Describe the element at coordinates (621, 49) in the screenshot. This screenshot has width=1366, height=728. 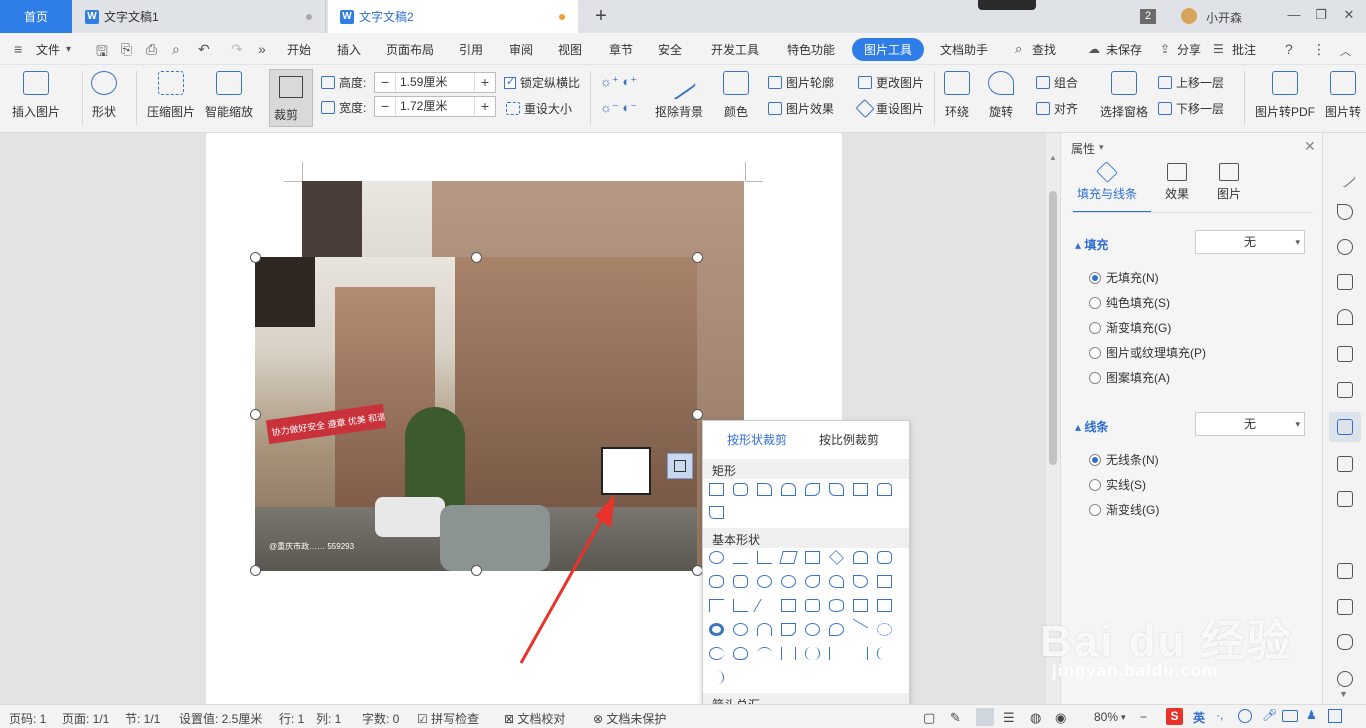
I see `menu-item: 章节` at that location.